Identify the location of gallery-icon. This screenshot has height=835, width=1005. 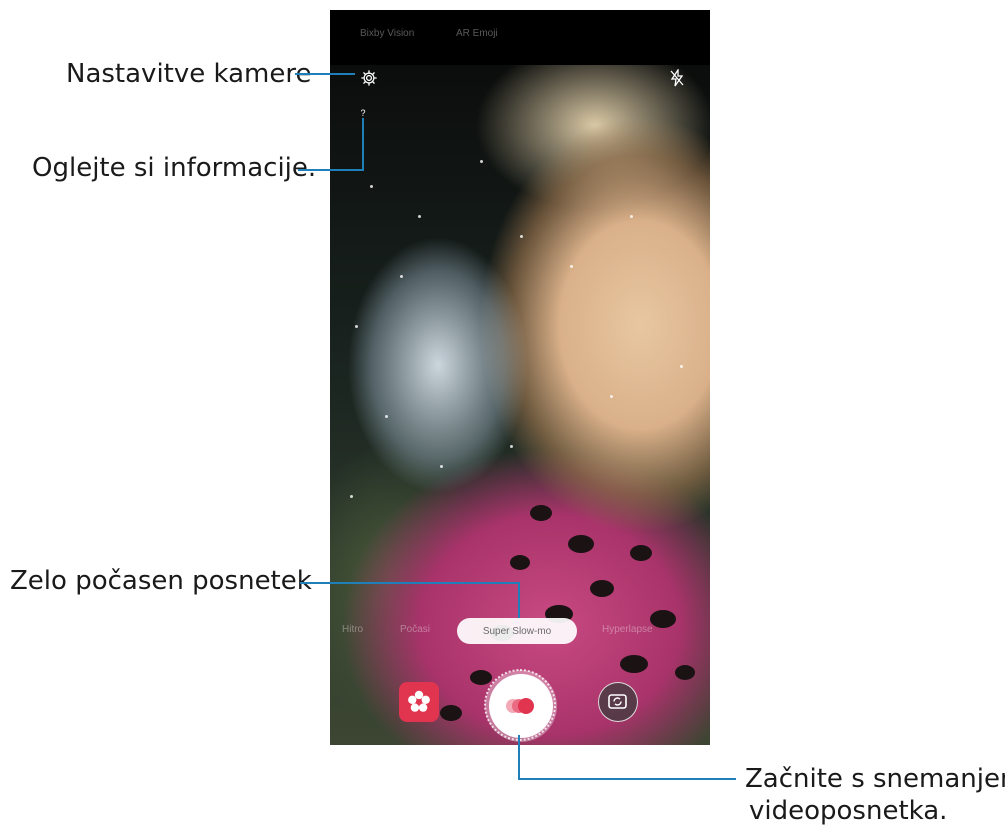
(419, 701).